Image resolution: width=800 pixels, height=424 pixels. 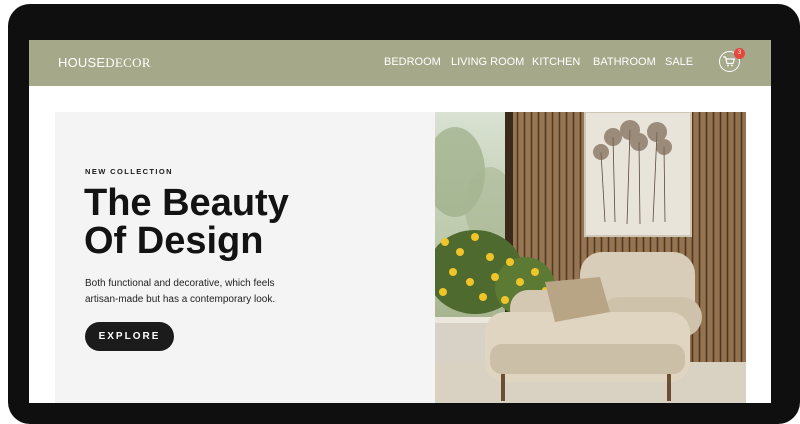 What do you see at coordinates (624, 62) in the screenshot?
I see `nav-bathroom: BATHROOM` at bounding box center [624, 62].